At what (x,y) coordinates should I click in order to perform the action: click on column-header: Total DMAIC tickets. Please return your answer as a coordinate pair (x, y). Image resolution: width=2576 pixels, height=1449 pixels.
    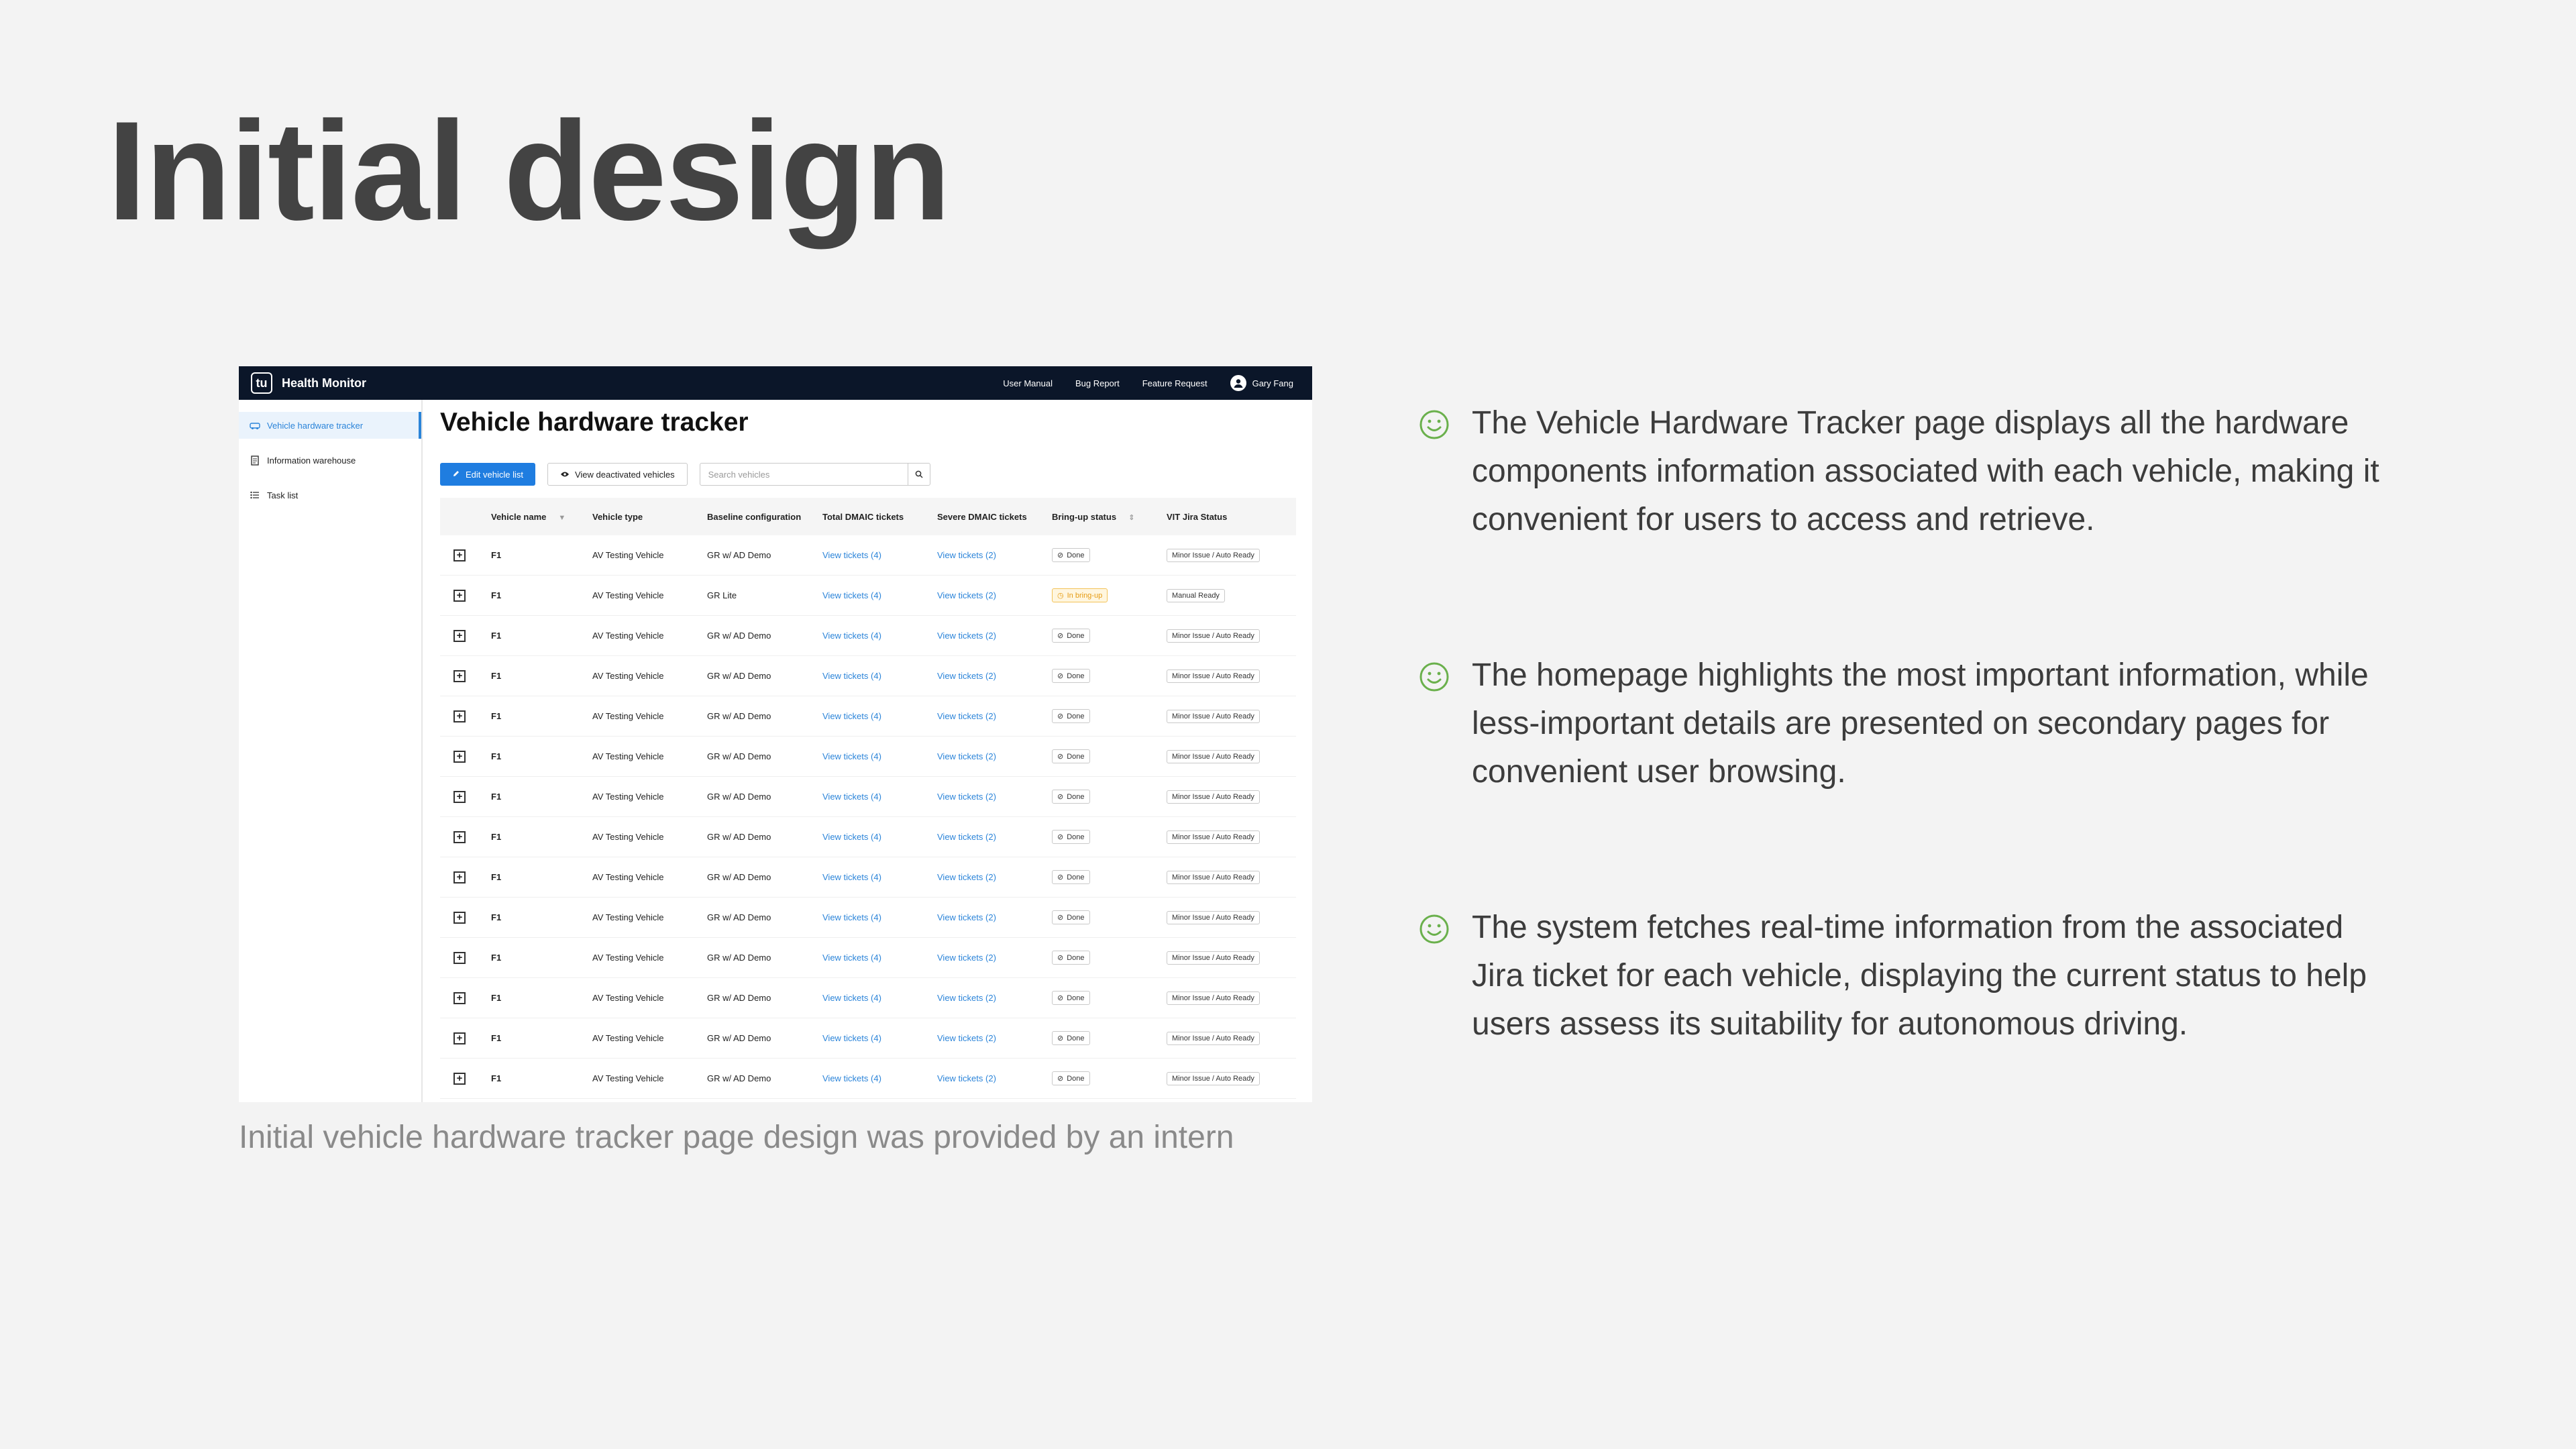
    Looking at the image, I should click on (863, 516).